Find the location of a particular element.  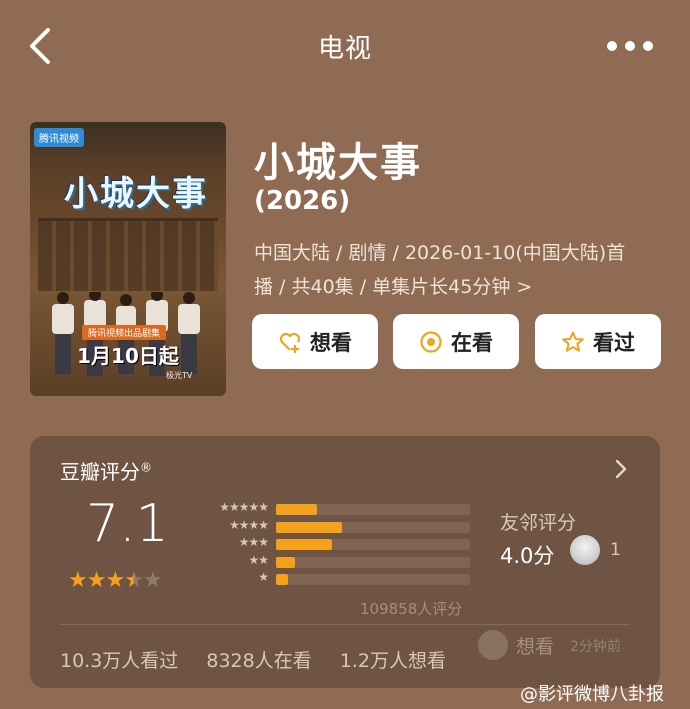

poster-platform-badge: 腾讯视频 is located at coordinates (59, 137).